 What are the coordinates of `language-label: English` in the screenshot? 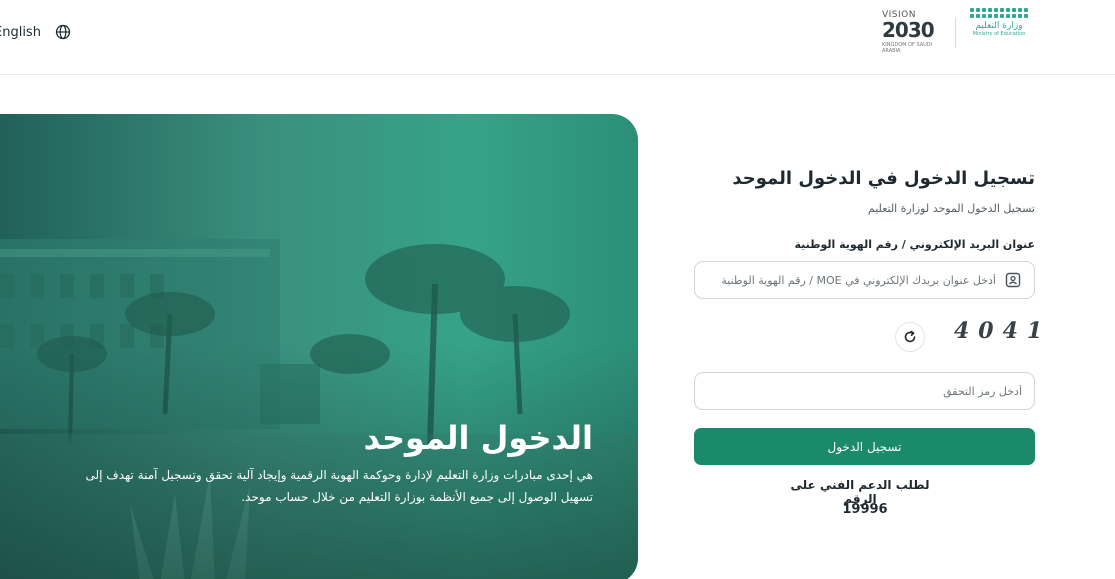 It's located at (20, 32).